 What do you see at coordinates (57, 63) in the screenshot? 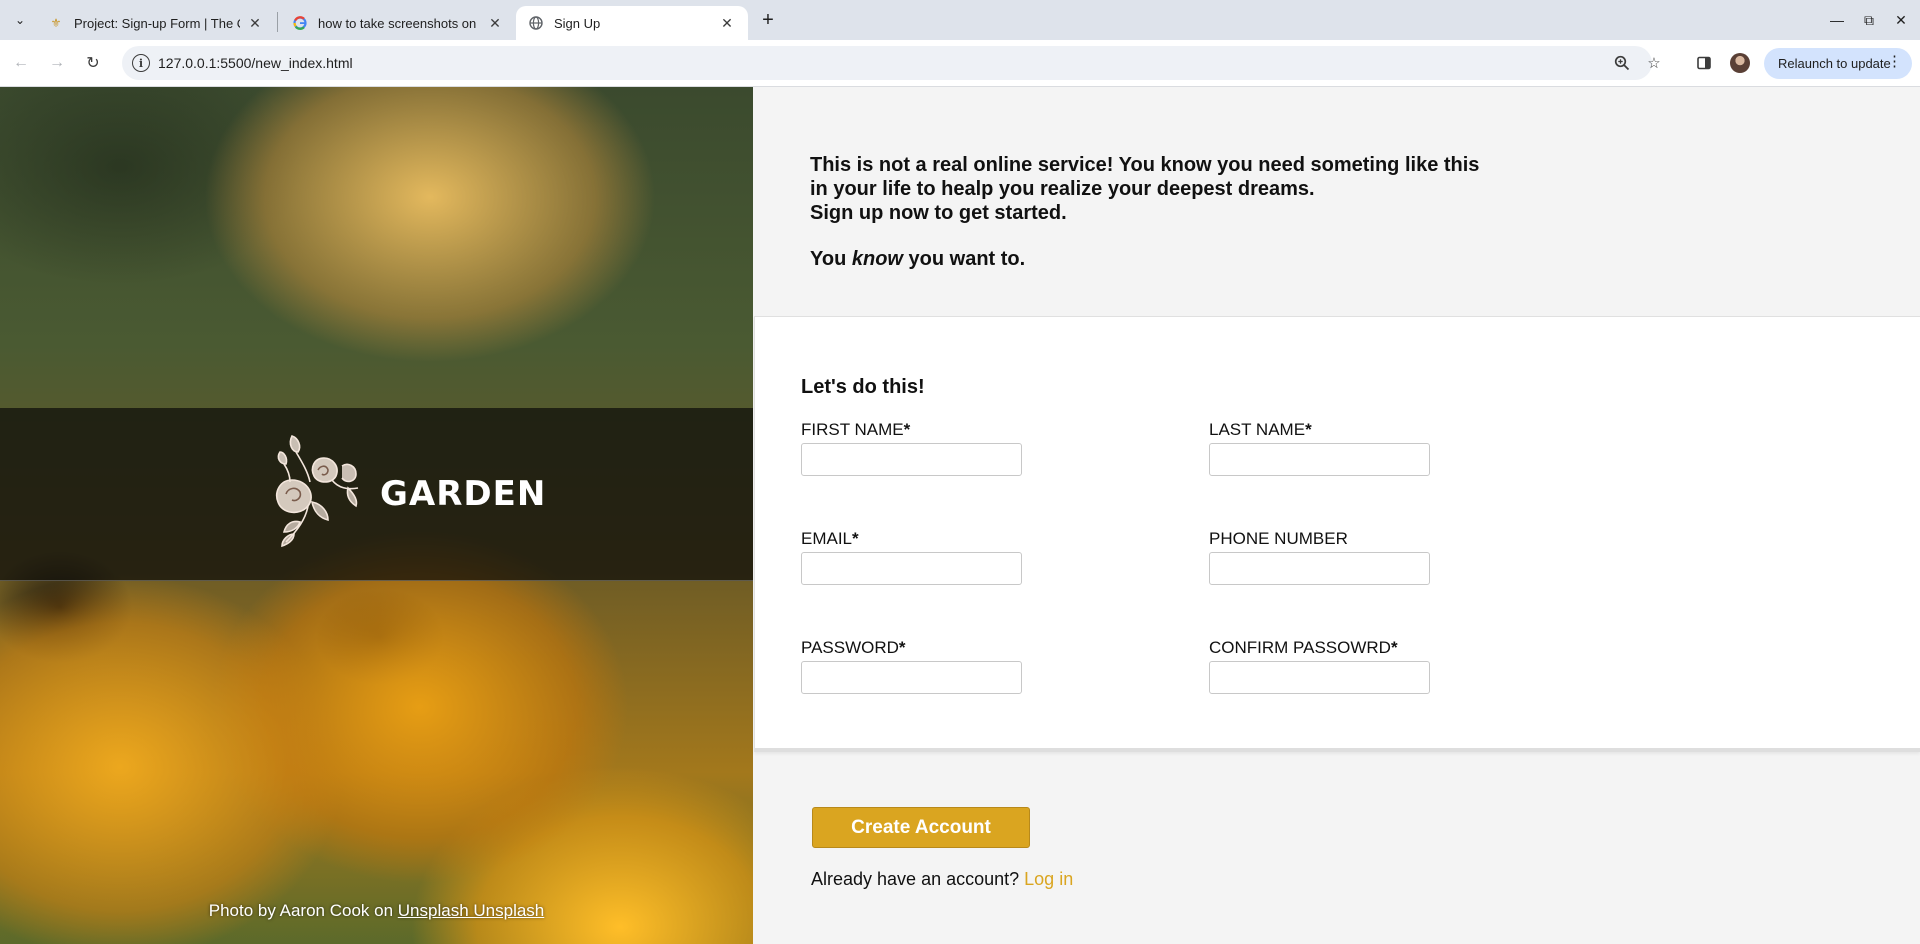
I see `forward-arrow-icon: →` at bounding box center [57, 63].